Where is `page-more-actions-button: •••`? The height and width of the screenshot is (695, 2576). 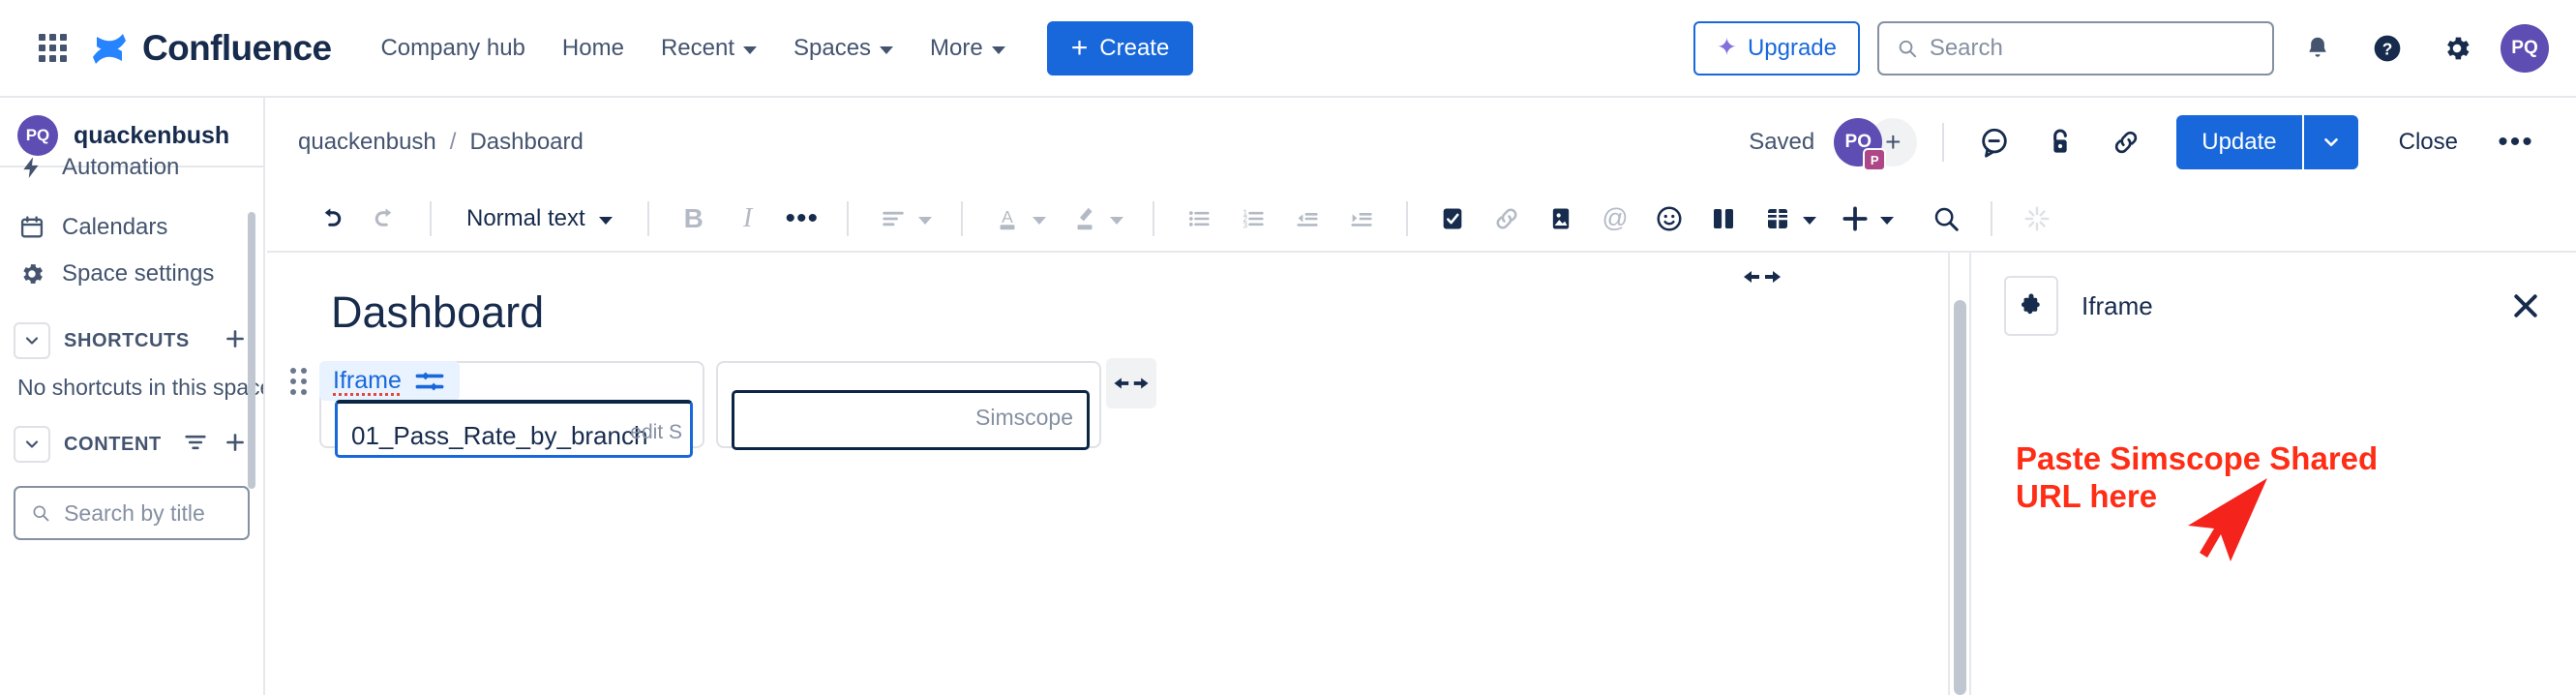 page-more-actions-button: ••• is located at coordinates (2516, 142).